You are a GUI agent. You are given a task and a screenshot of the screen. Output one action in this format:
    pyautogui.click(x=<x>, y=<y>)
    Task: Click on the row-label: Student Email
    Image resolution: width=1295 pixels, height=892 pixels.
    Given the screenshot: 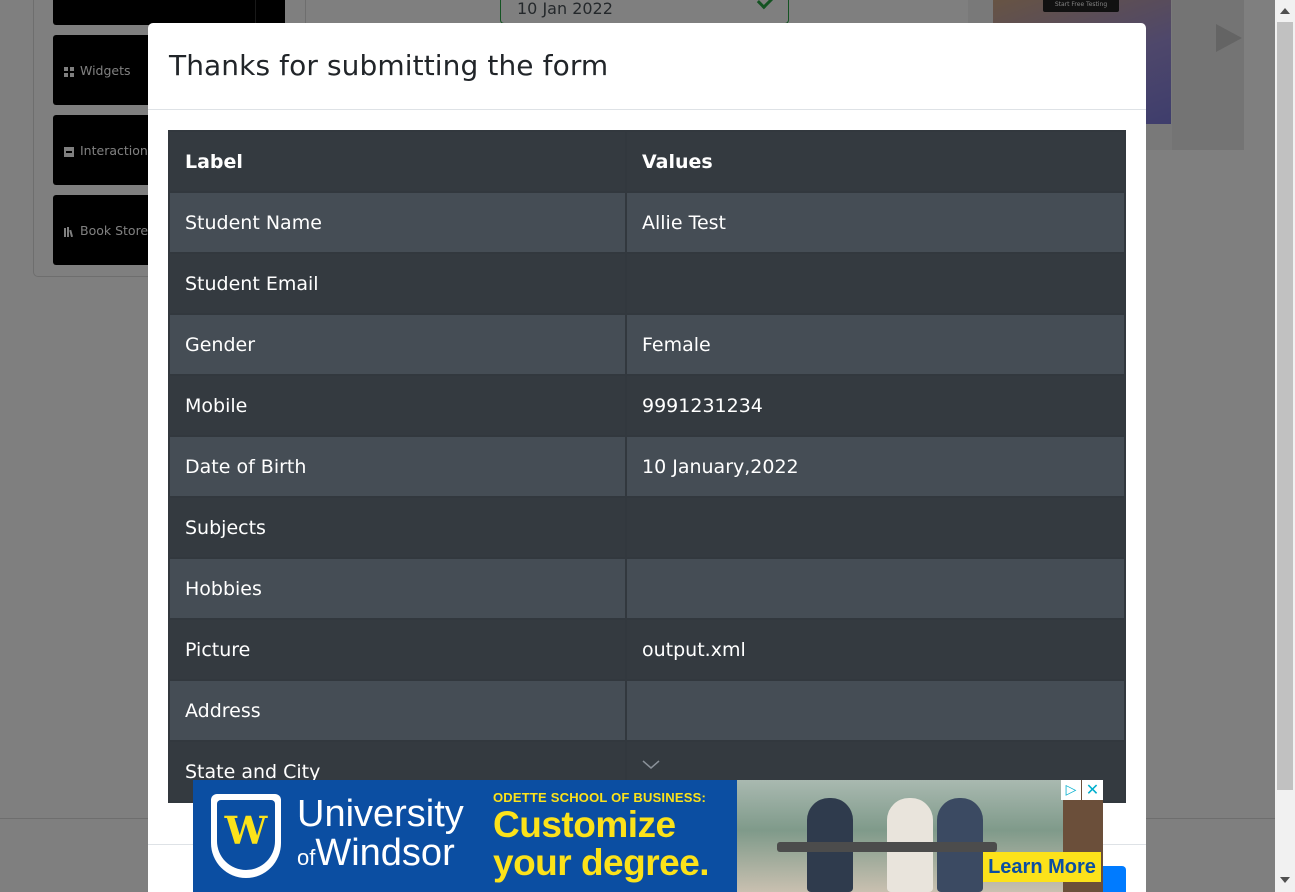 What is the action you would take?
    pyautogui.click(x=397, y=283)
    